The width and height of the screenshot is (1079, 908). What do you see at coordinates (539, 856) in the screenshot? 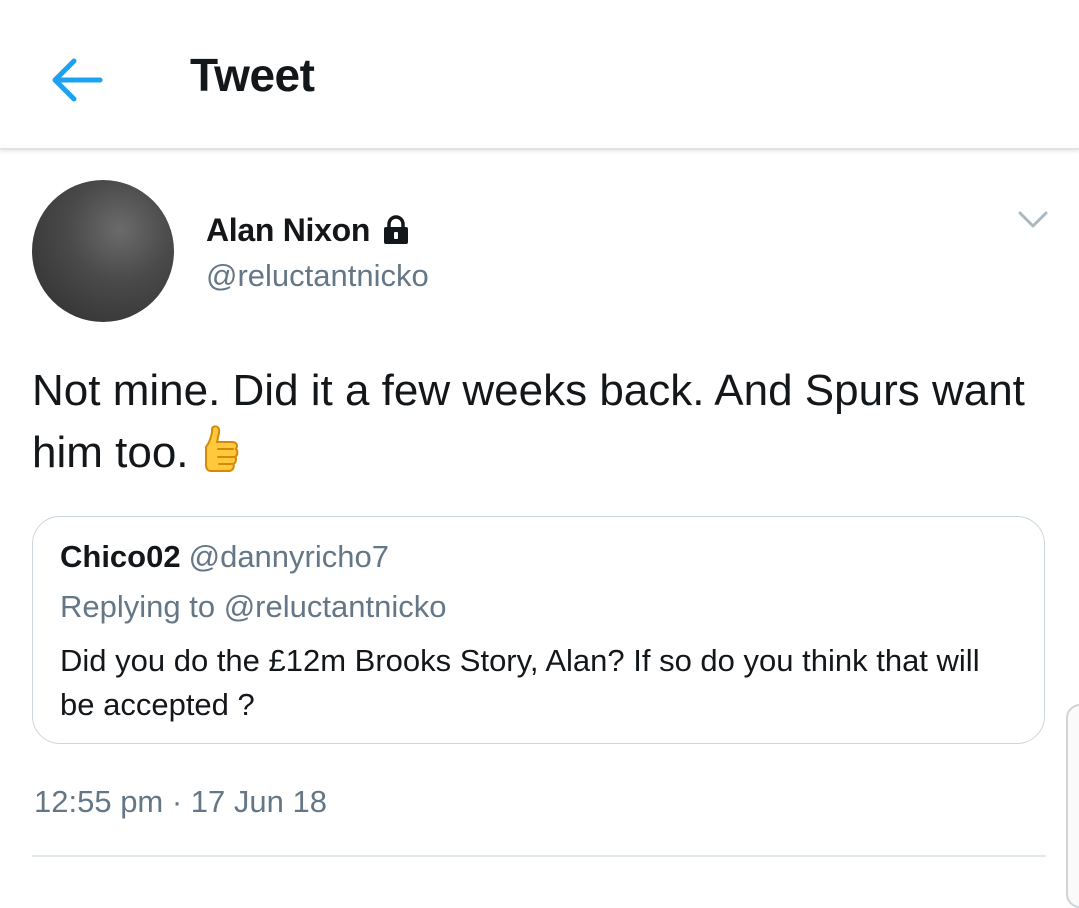
I see `divider` at bounding box center [539, 856].